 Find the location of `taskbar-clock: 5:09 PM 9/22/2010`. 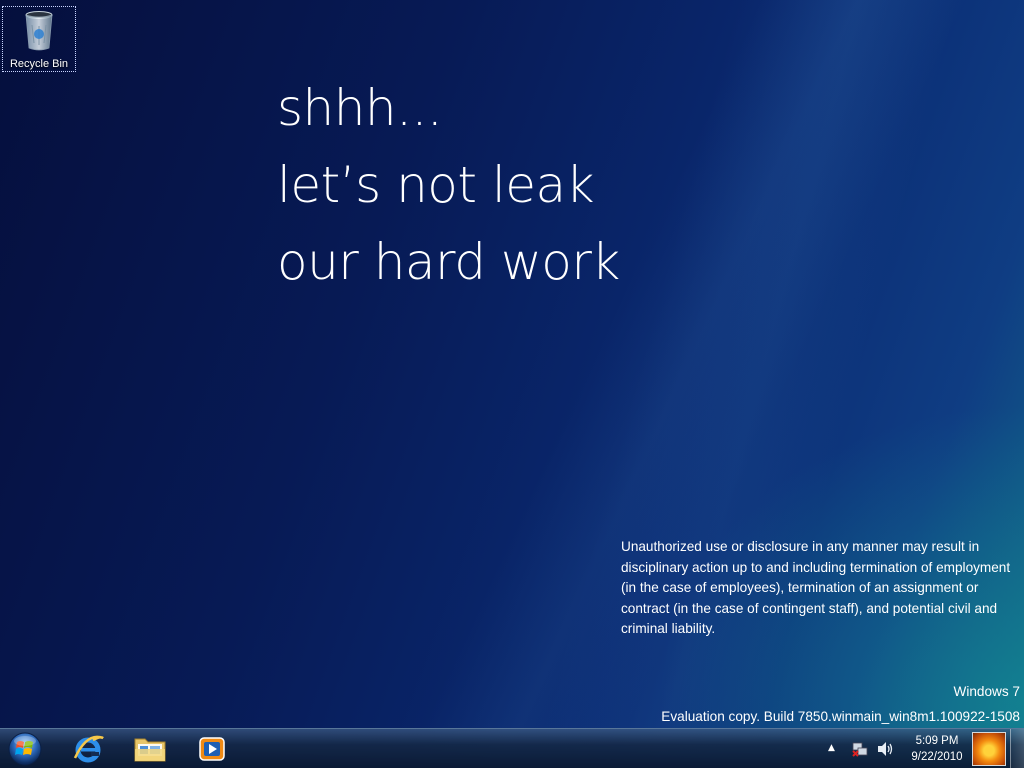

taskbar-clock: 5:09 PM 9/22/2010 is located at coordinates (937, 749).